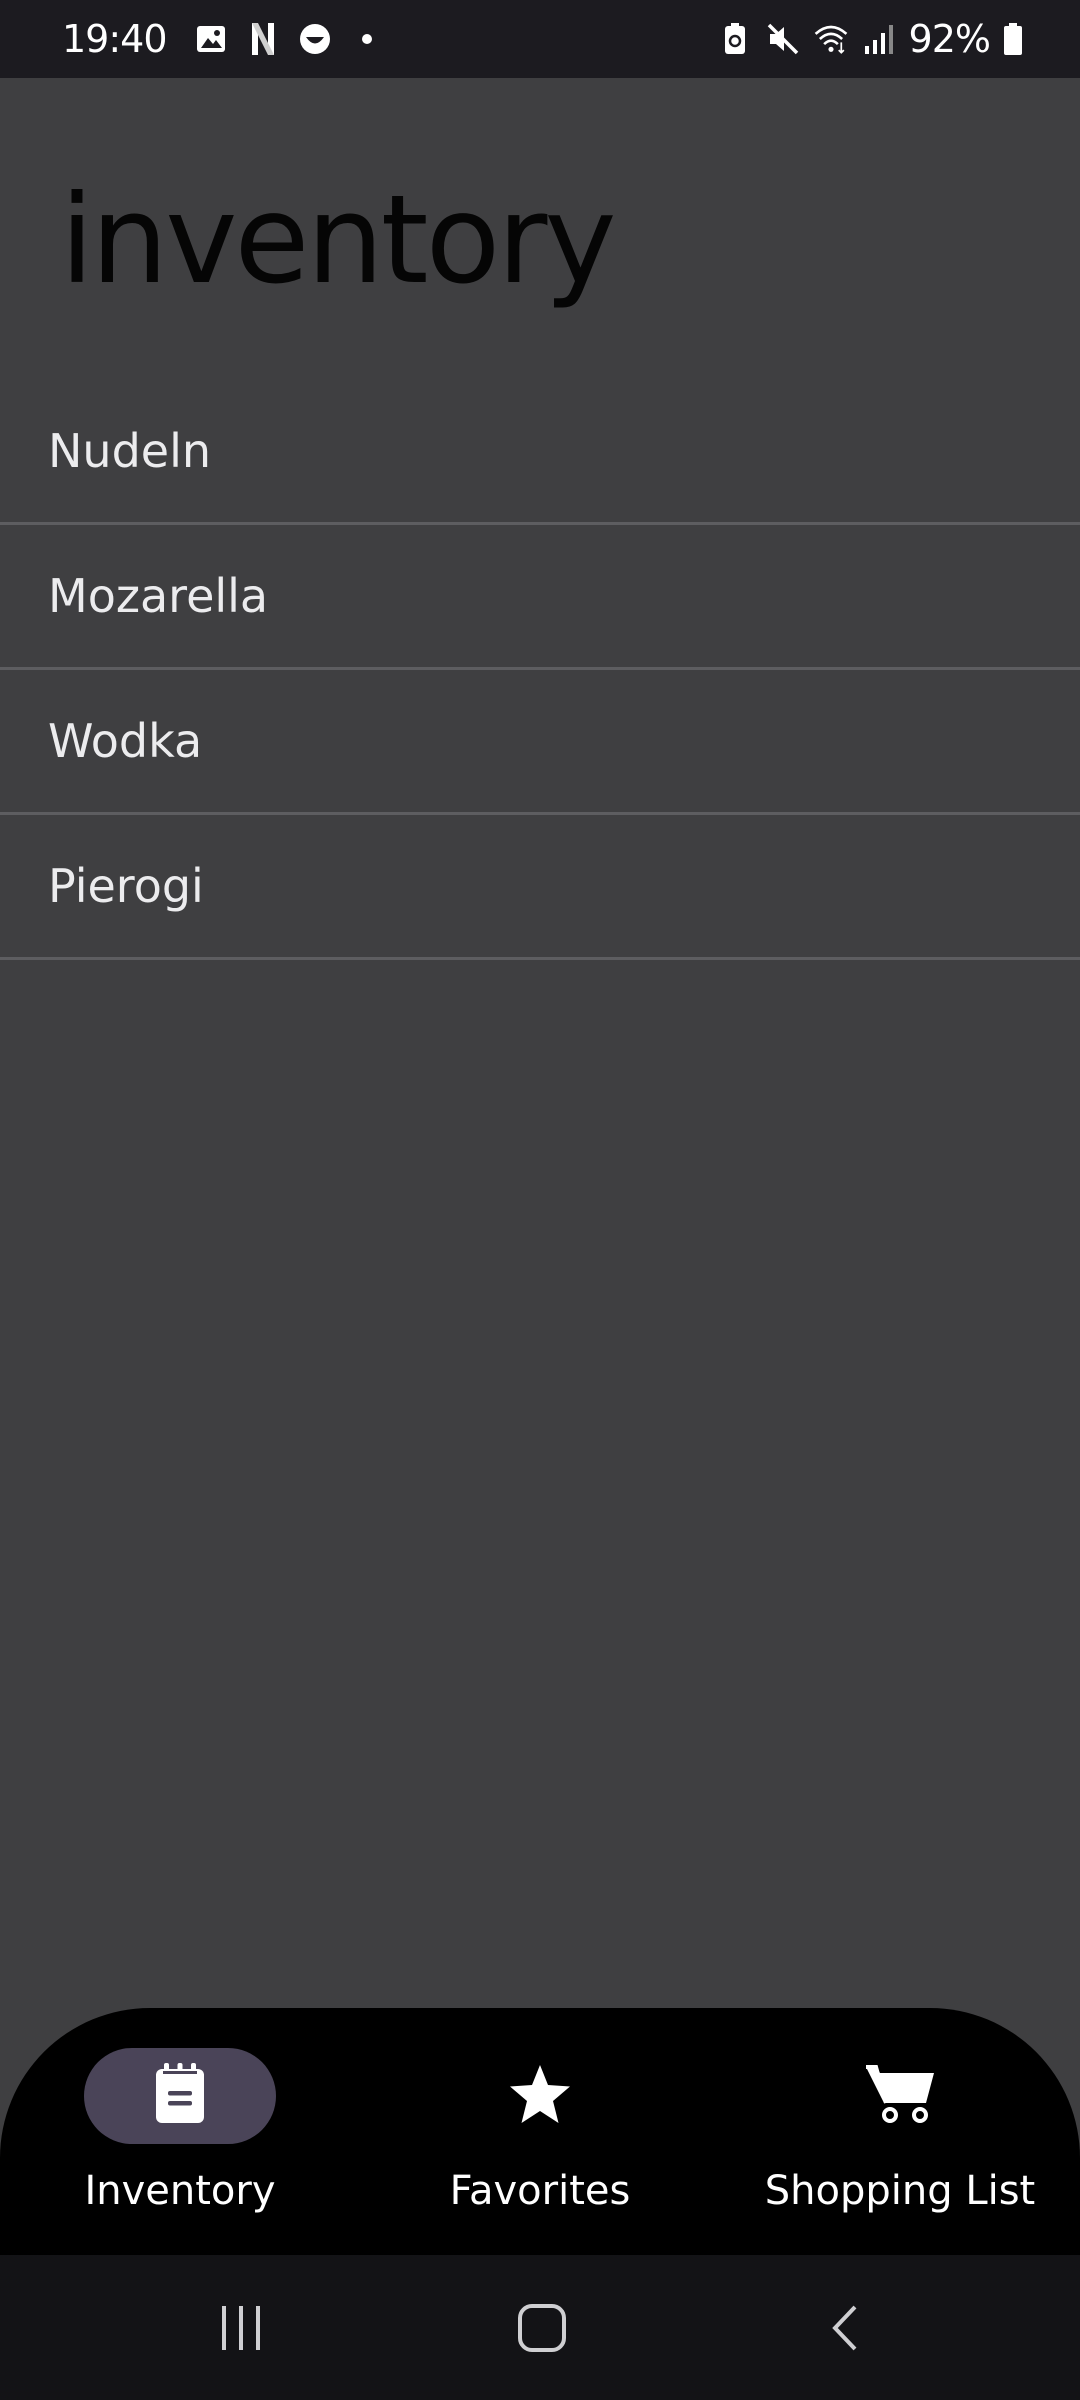 This screenshot has width=1080, height=2400. I want to click on notepad-icon, so click(180, 2096).